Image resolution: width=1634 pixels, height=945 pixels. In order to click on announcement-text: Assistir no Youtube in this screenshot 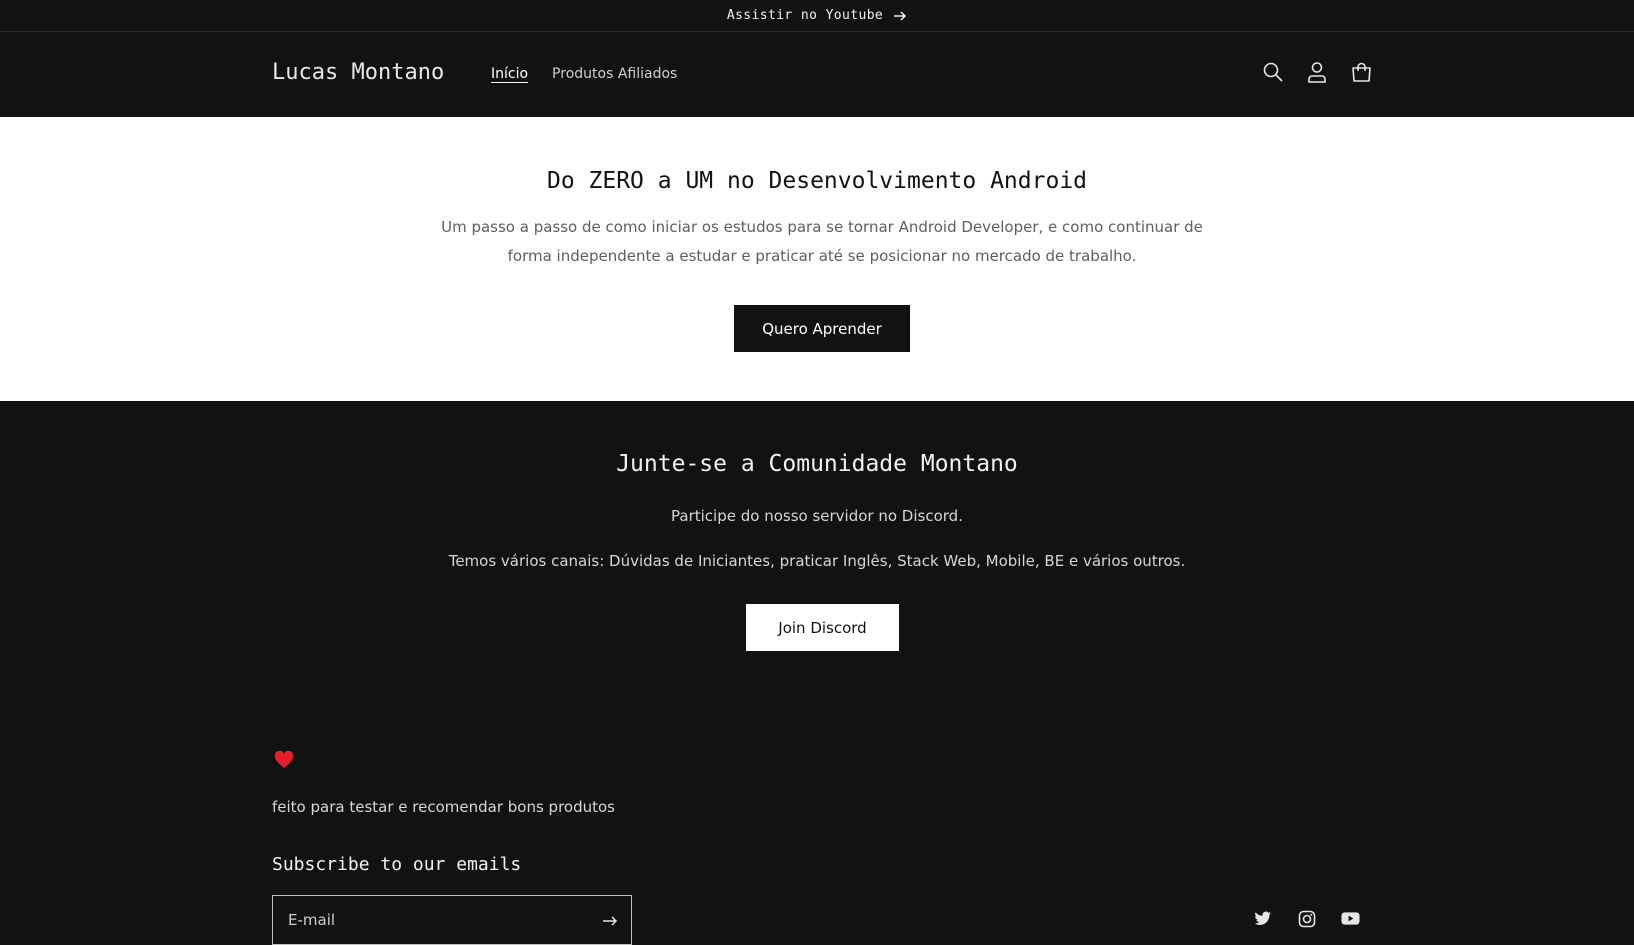, I will do `click(805, 15)`.